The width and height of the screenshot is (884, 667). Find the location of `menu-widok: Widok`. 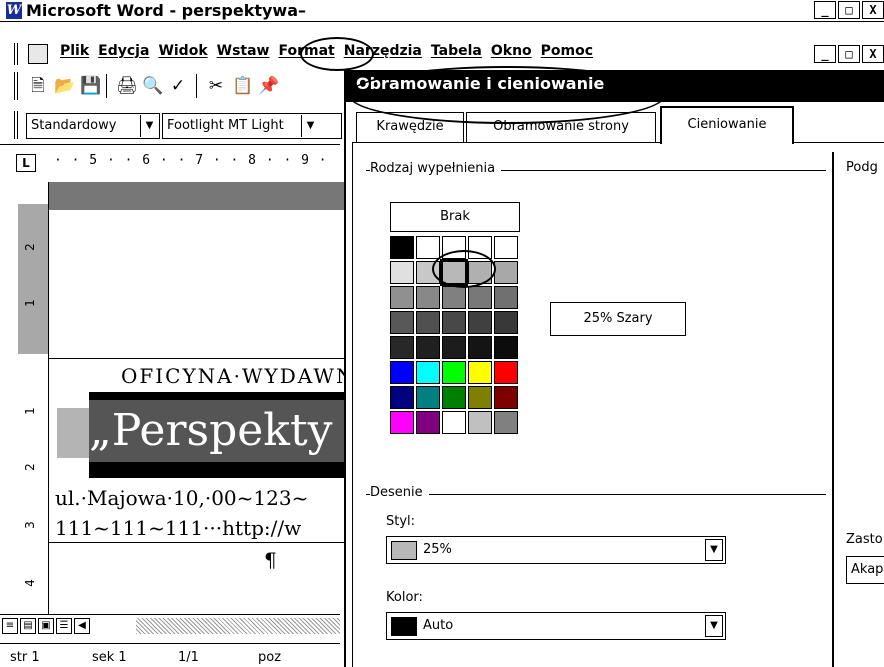

menu-widok: Widok is located at coordinates (182, 51).